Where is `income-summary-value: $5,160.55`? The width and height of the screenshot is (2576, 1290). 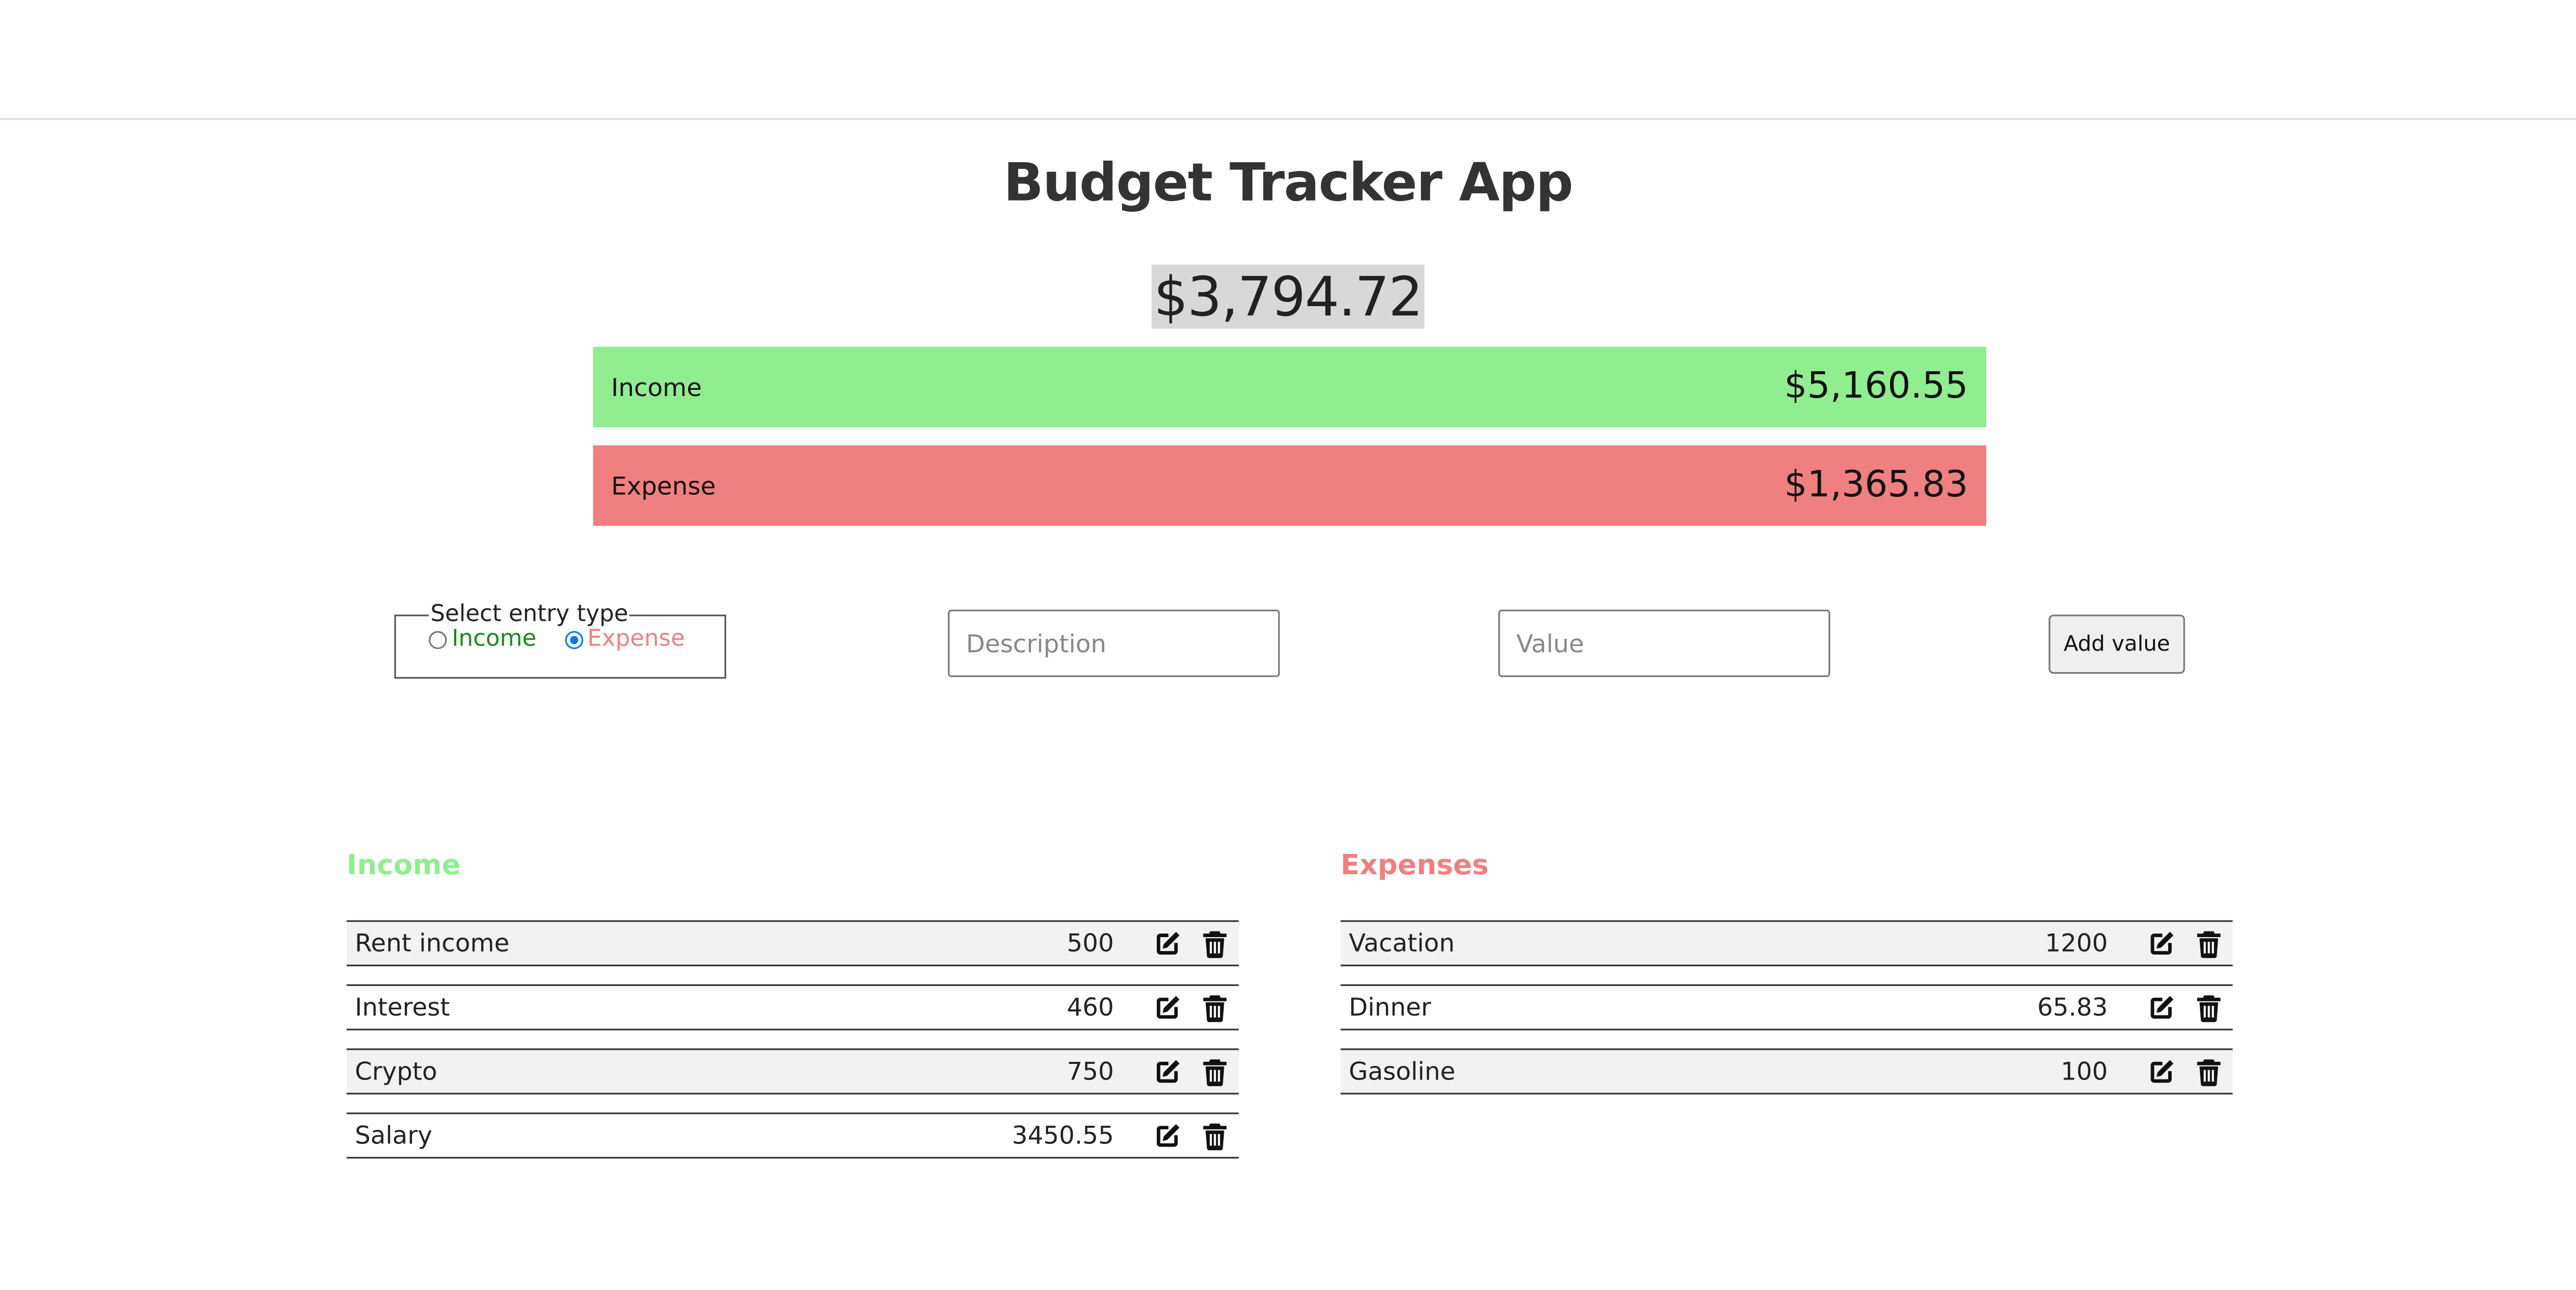 income-summary-value: $5,160.55 is located at coordinates (1876, 387).